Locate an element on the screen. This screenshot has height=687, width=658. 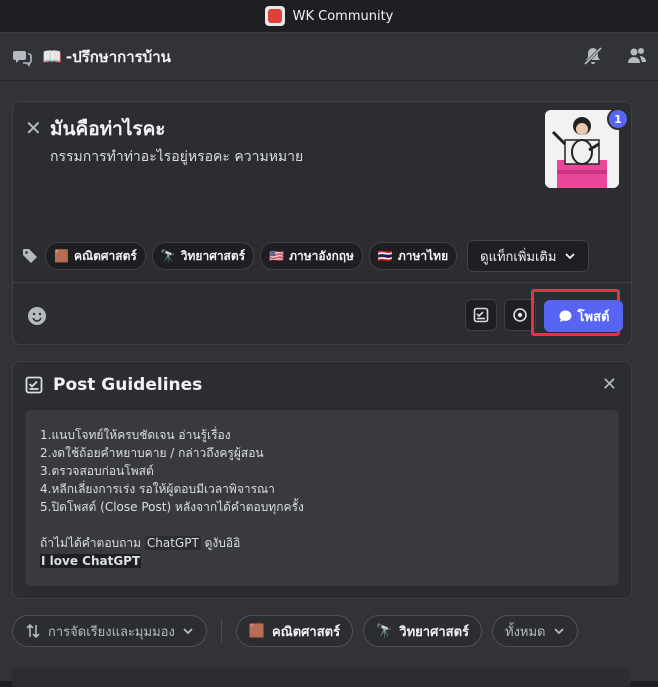
window-titlebar: WK Community is located at coordinates (329, 16).